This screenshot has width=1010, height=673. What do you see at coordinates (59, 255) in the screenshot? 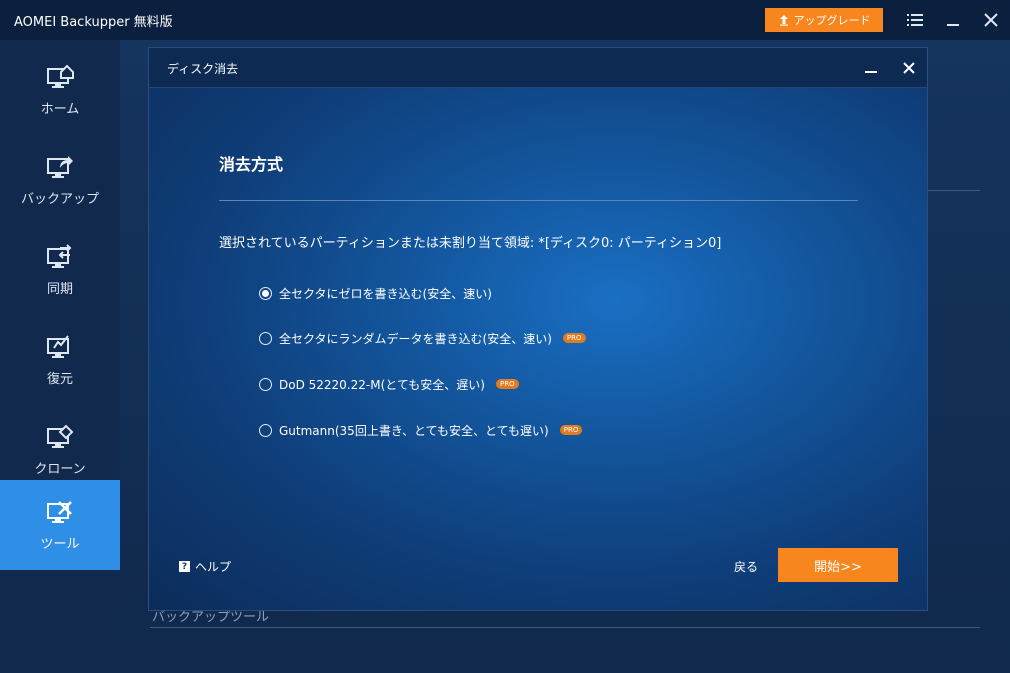
I see `sync-monitor-icon` at bounding box center [59, 255].